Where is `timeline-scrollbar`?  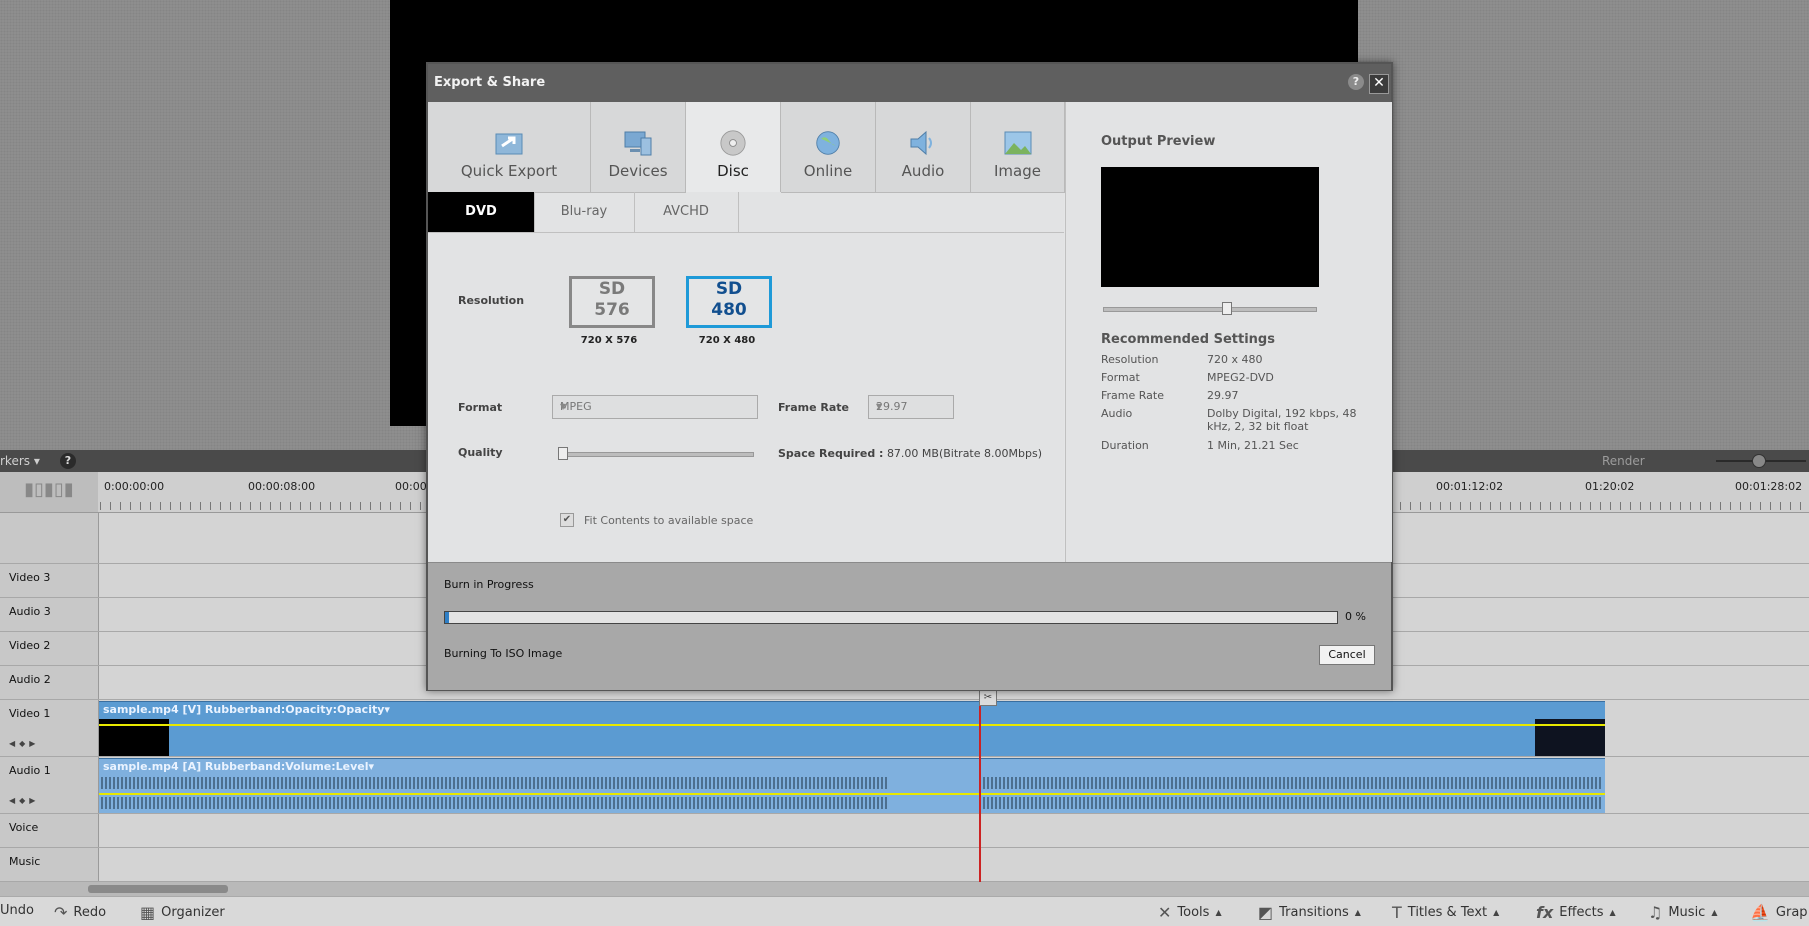 timeline-scrollbar is located at coordinates (904, 889).